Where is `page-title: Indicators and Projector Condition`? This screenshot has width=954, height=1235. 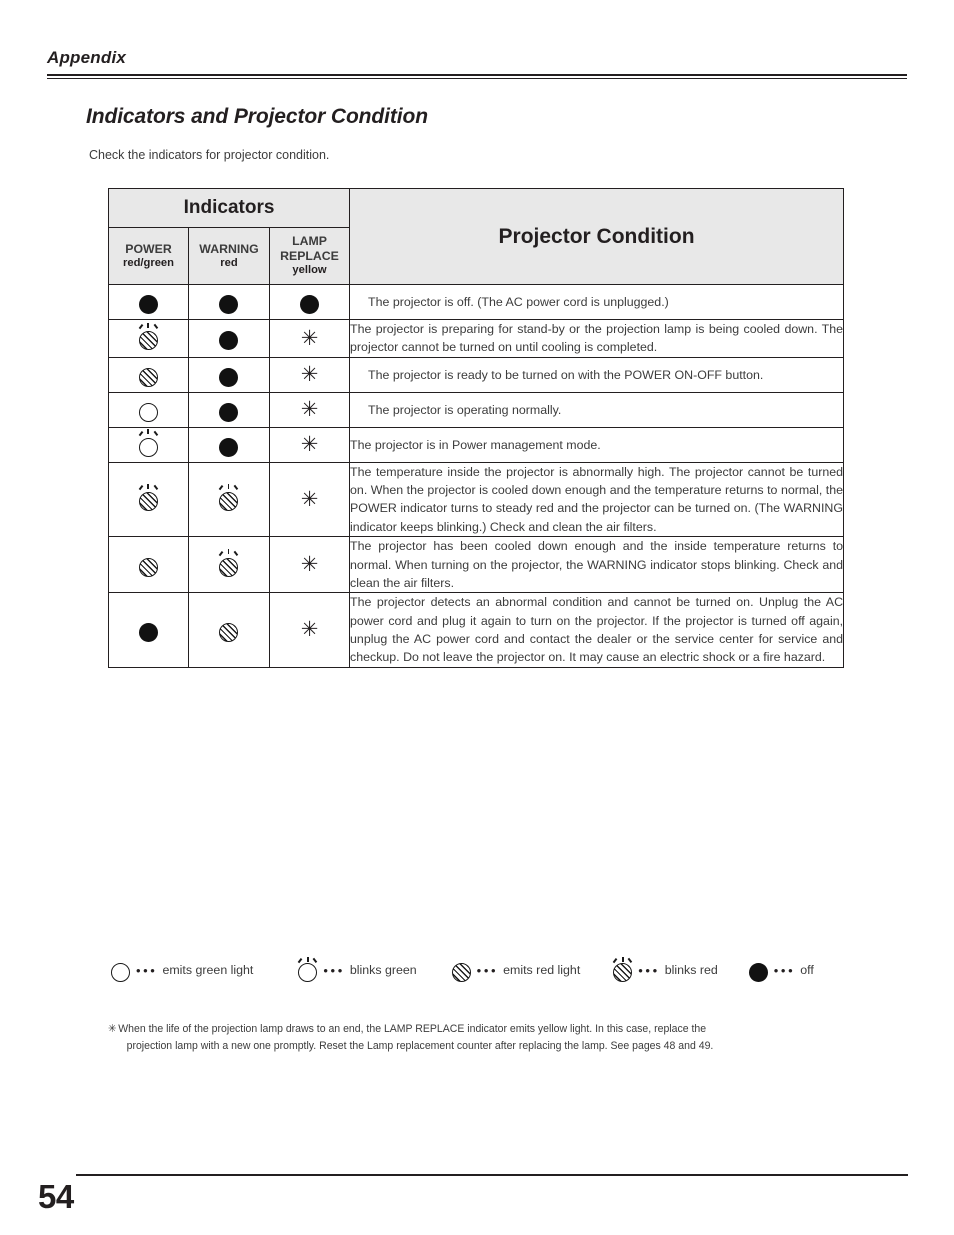 page-title: Indicators and Projector Condition is located at coordinates (257, 116).